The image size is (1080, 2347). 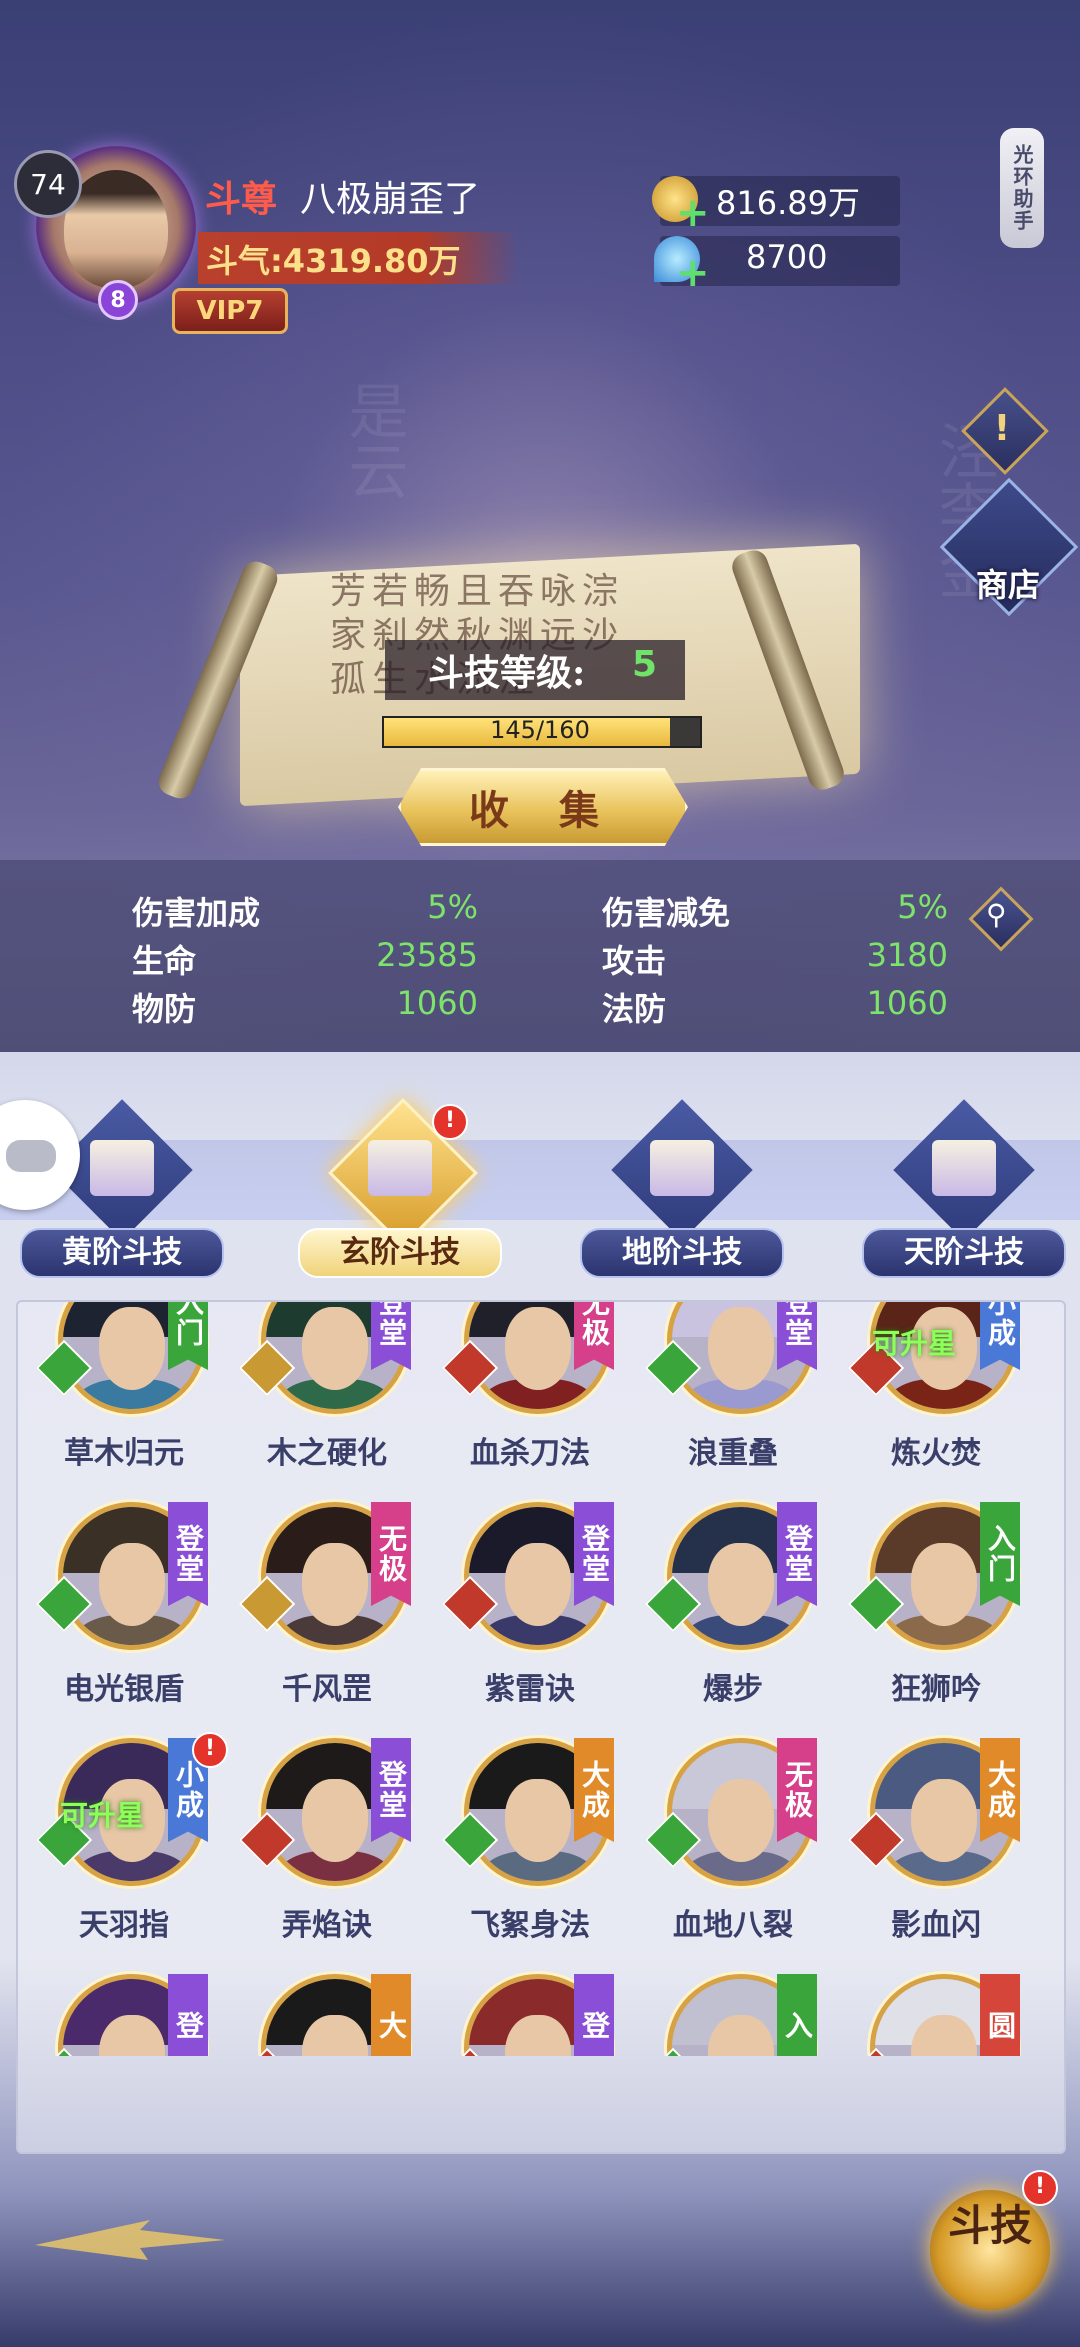 What do you see at coordinates (996, 914) in the screenshot?
I see `search-icon: ⚲` at bounding box center [996, 914].